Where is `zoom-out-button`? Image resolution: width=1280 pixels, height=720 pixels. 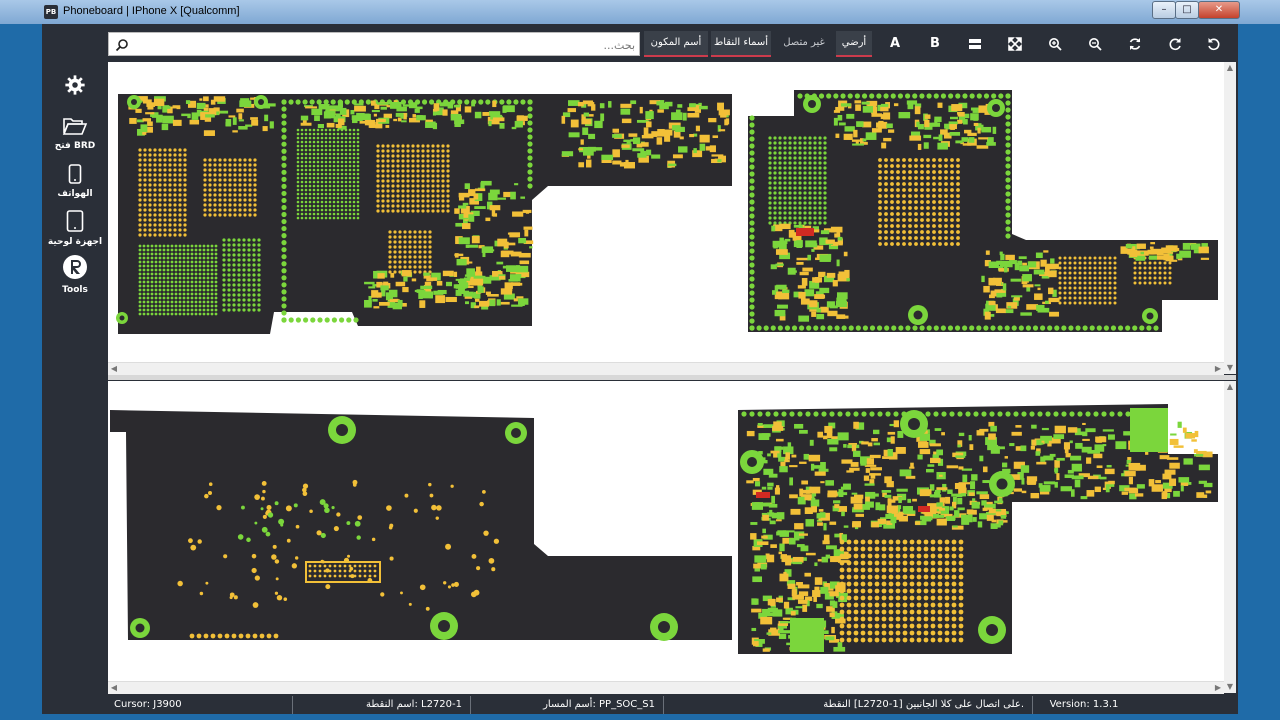 zoom-out-button is located at coordinates (1095, 44).